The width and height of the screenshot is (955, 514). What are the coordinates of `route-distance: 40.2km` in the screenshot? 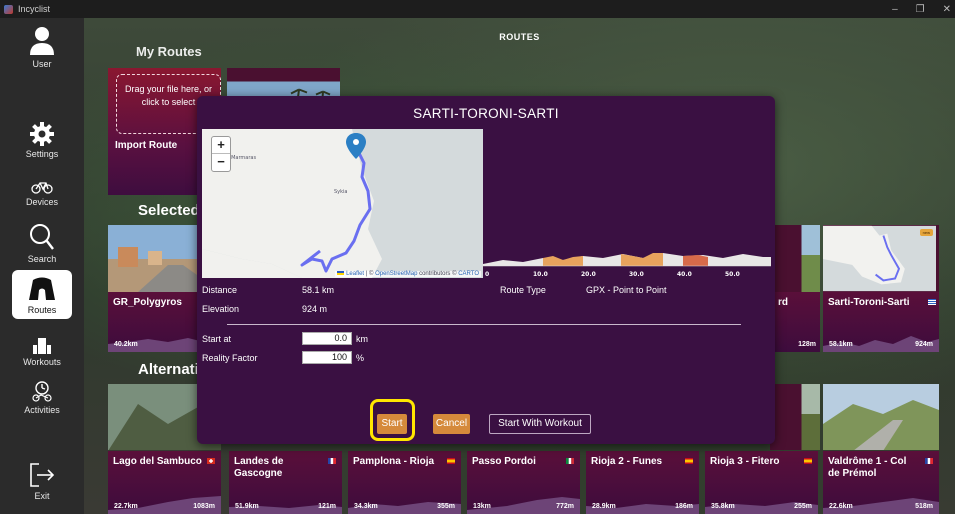 It's located at (126, 344).